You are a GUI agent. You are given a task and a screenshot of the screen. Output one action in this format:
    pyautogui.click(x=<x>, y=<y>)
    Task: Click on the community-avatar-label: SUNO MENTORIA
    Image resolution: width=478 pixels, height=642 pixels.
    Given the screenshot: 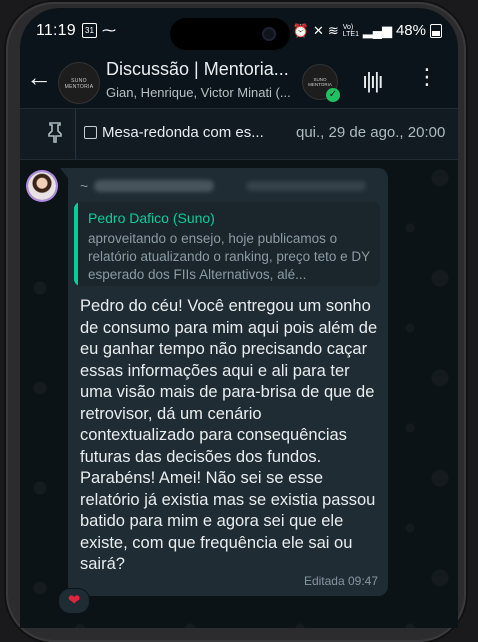 What is the action you would take?
    pyautogui.click(x=320, y=82)
    